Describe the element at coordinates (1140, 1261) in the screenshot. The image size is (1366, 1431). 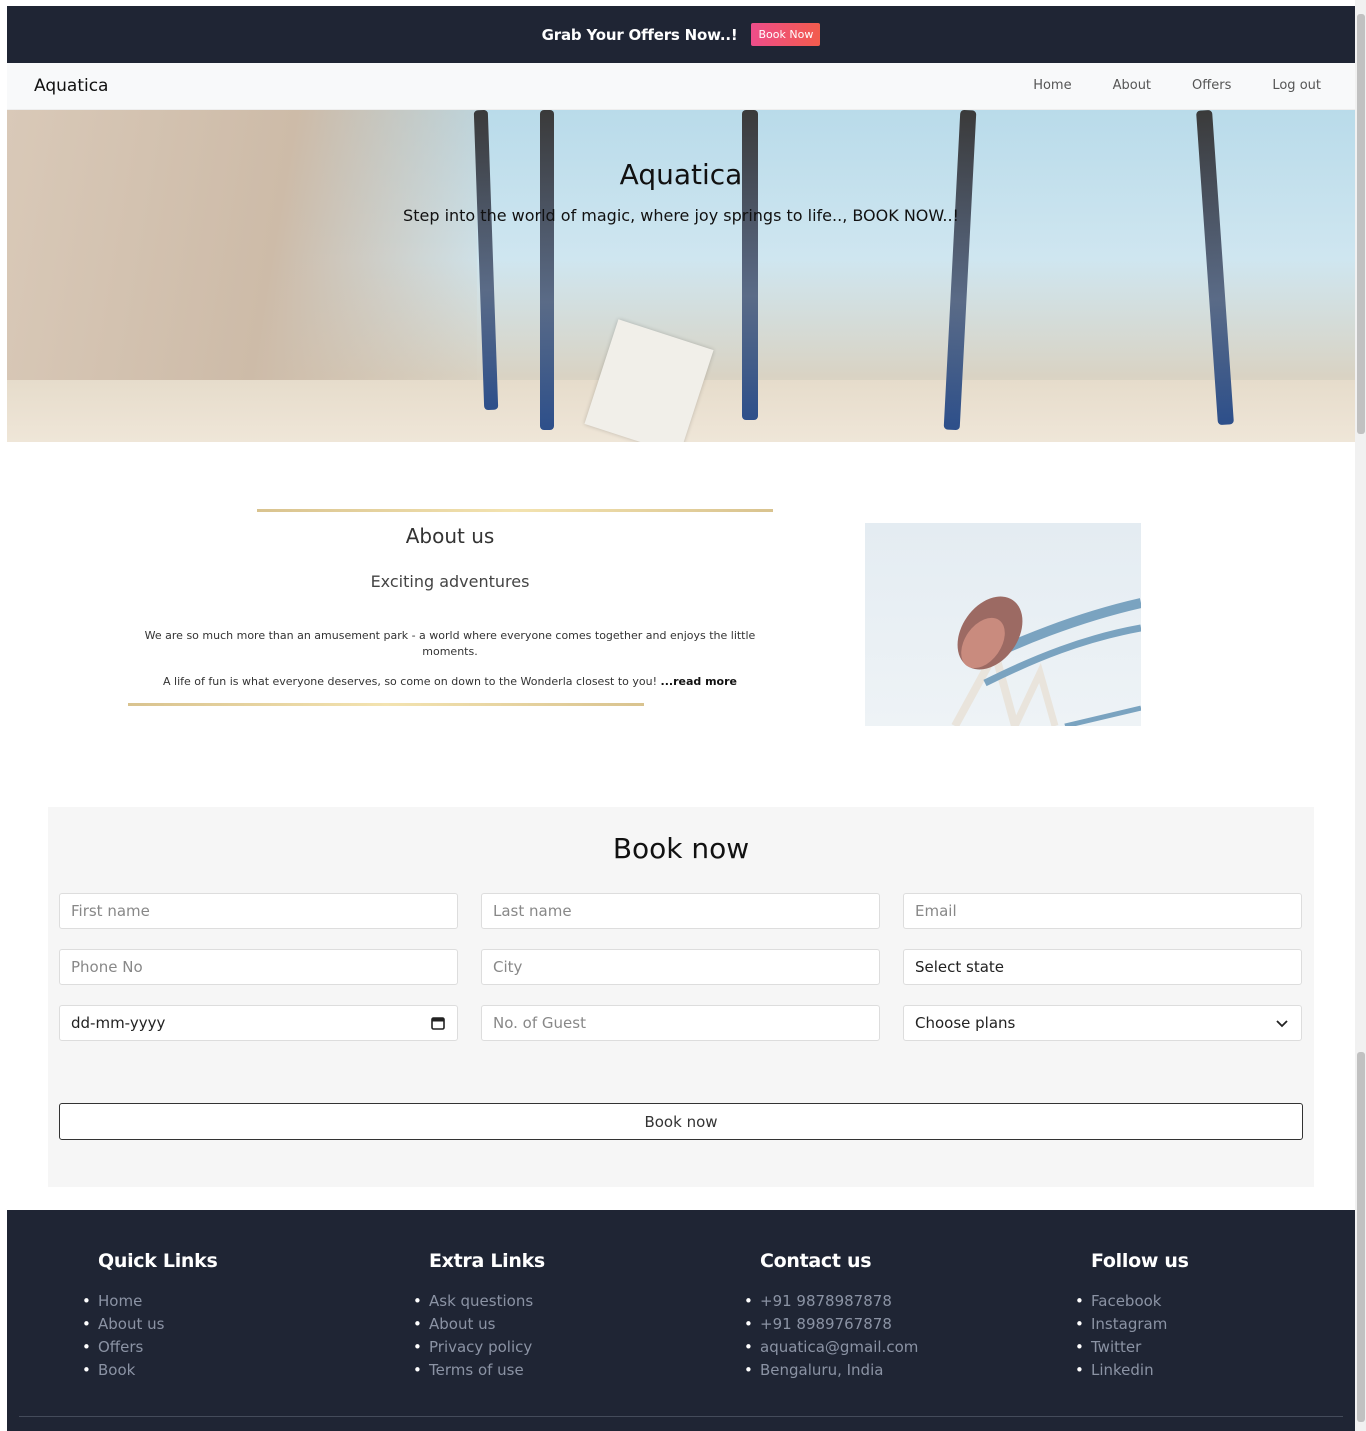
I see `footer-heading: Follow us` at that location.